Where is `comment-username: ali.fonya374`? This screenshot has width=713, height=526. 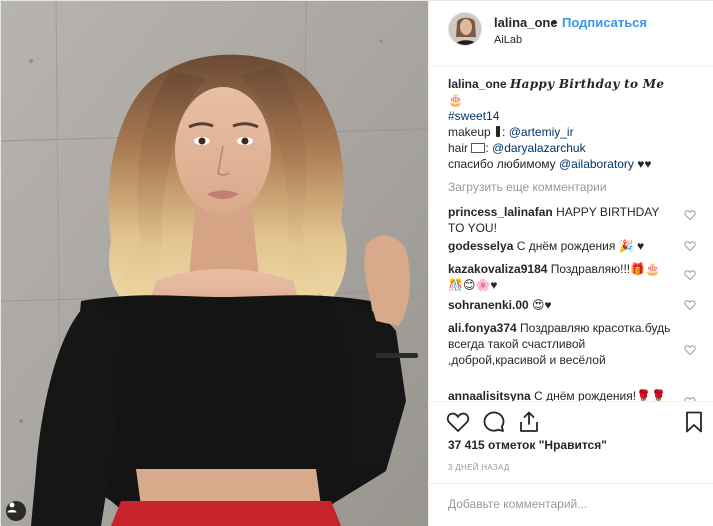 comment-username: ali.fonya374 is located at coordinates (482, 328).